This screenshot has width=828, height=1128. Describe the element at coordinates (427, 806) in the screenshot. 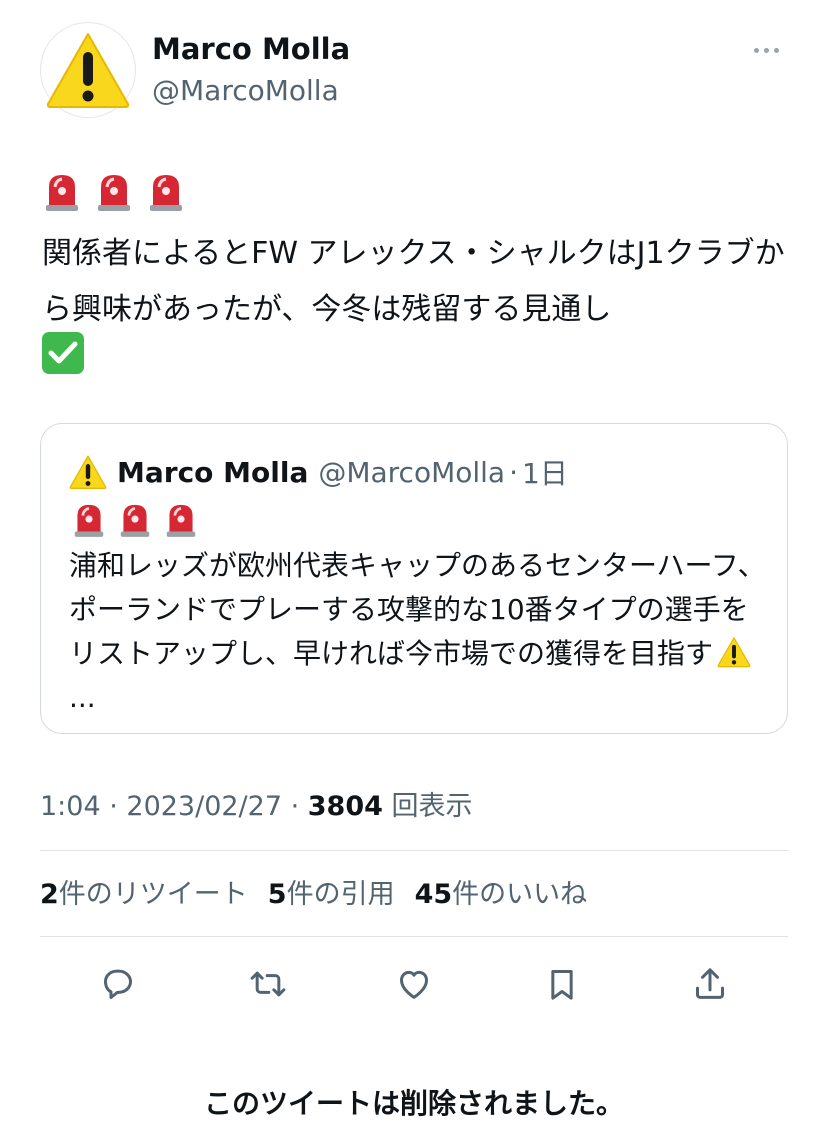

I see `views-label: 回表示` at that location.